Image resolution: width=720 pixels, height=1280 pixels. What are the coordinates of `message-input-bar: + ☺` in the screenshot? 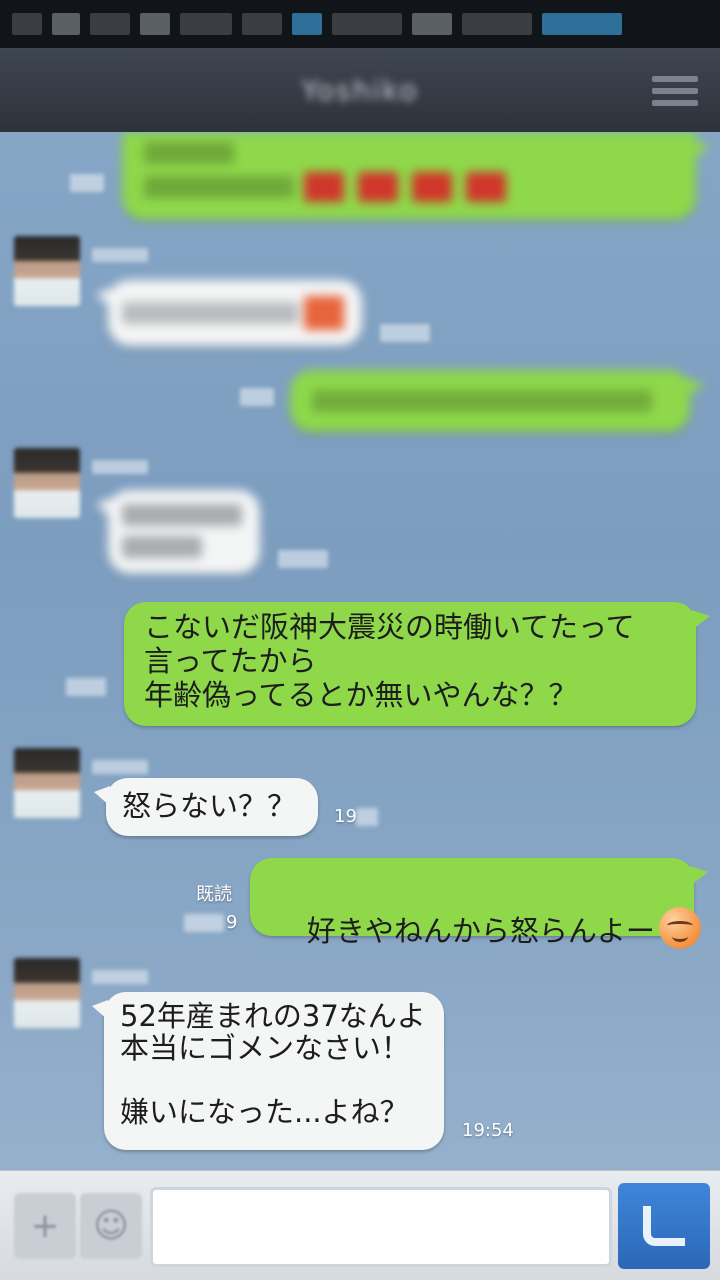 It's located at (360, 1225).